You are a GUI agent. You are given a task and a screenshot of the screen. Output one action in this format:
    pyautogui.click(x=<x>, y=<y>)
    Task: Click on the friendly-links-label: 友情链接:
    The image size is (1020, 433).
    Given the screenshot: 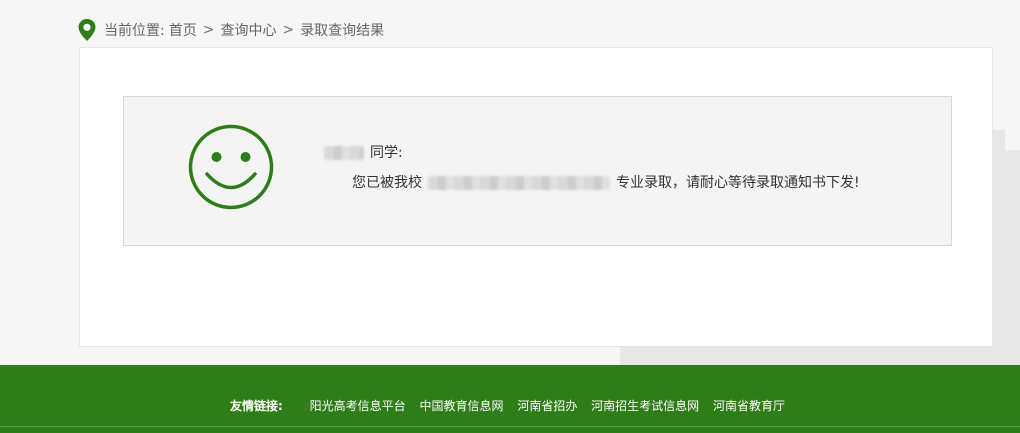 What is the action you would take?
    pyautogui.click(x=256, y=406)
    